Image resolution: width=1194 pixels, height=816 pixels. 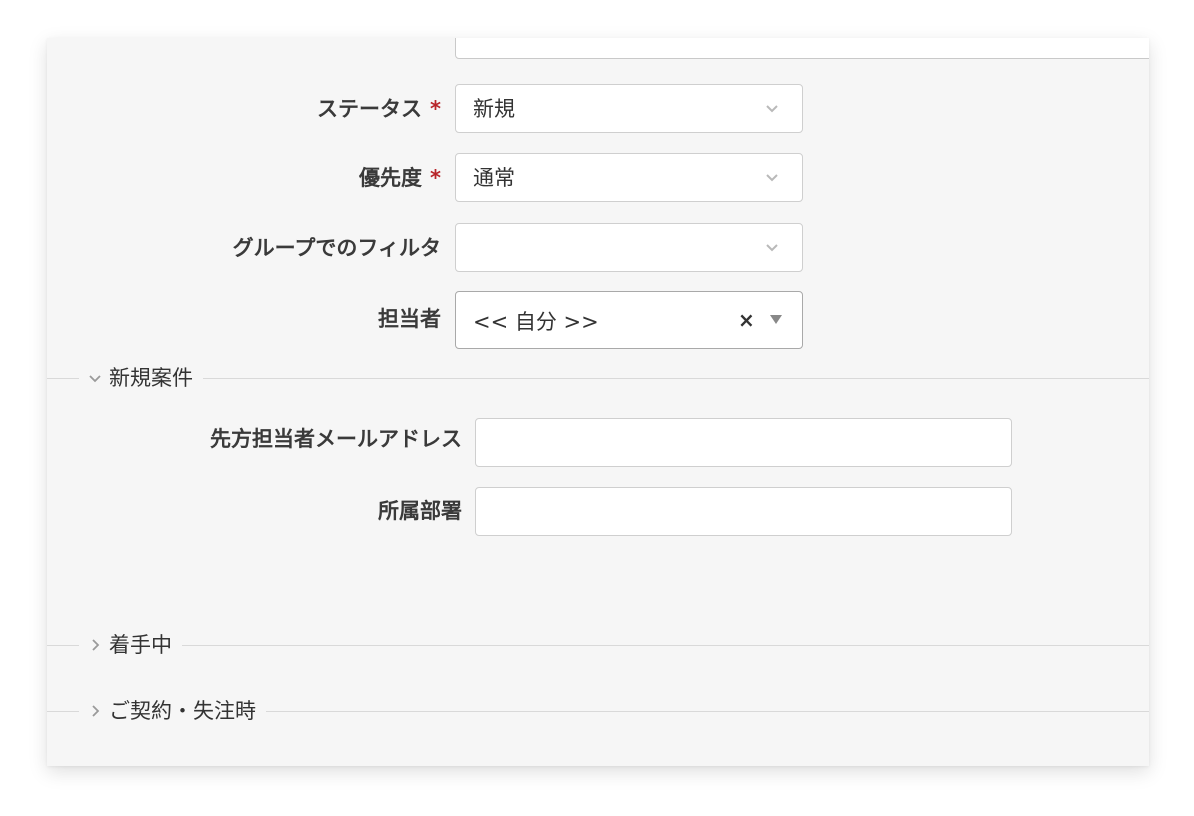 I want to click on status-label: ステータス *, so click(x=379, y=109).